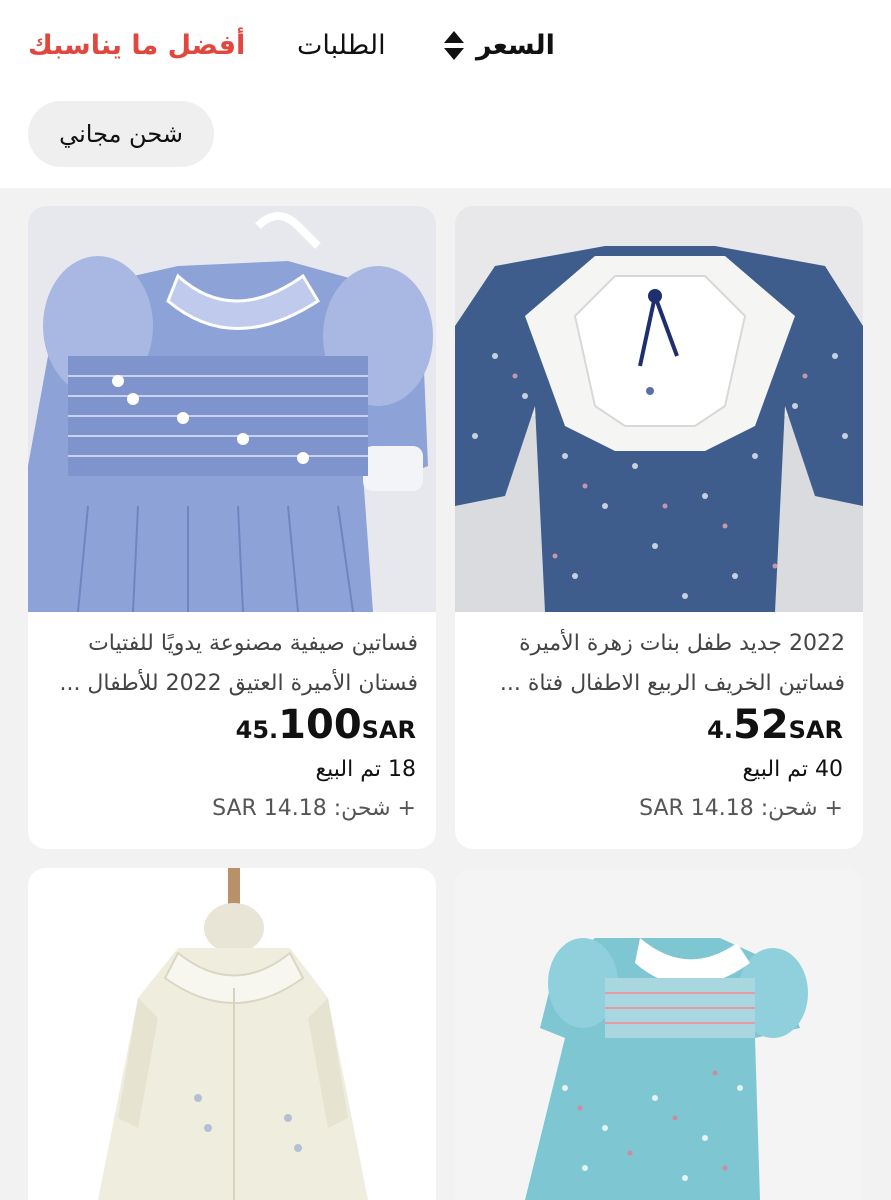  Describe the element at coordinates (720, 730) in the screenshot. I see `price-integer: 4.` at that location.